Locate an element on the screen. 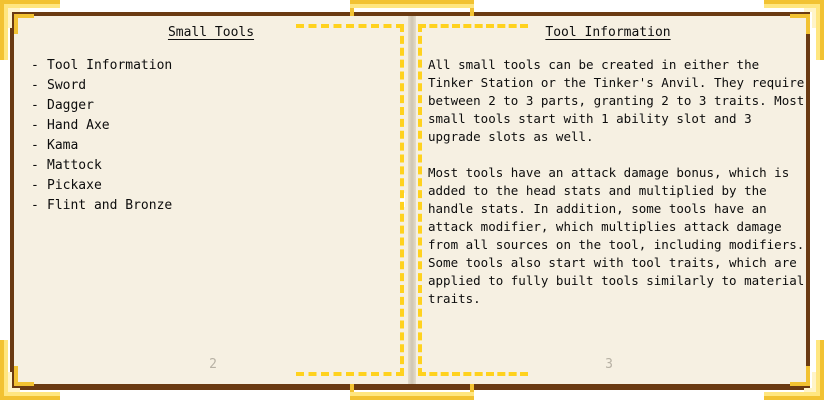  left-page-title: Small Tools is located at coordinates (211, 32).